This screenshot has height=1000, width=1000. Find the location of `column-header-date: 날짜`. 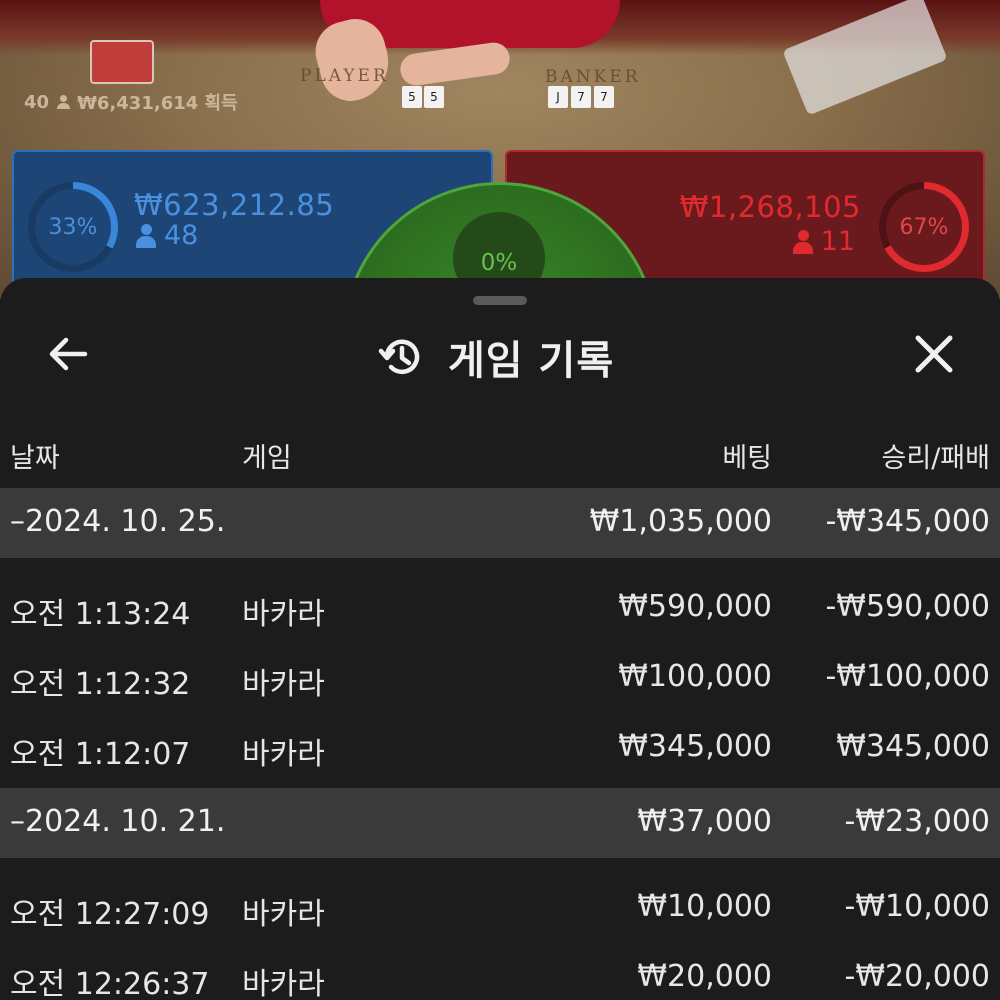

column-header-date: 날짜 is located at coordinates (35, 458).